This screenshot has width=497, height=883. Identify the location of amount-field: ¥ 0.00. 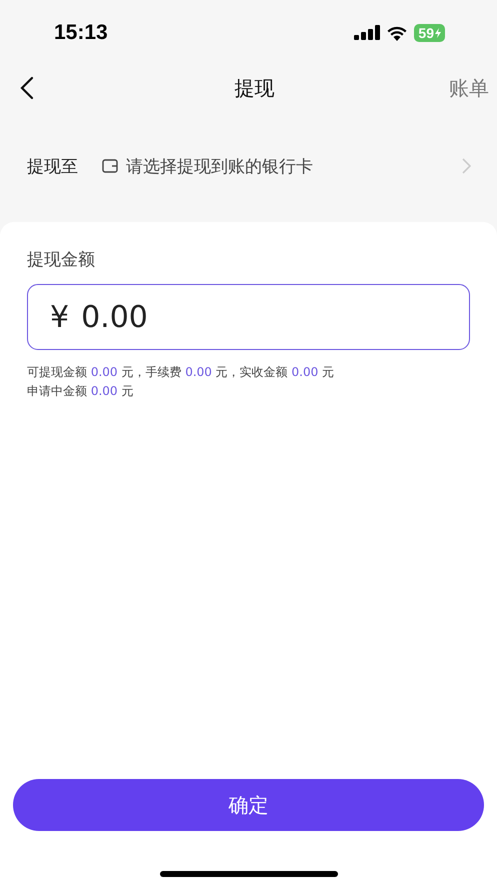
(248, 317).